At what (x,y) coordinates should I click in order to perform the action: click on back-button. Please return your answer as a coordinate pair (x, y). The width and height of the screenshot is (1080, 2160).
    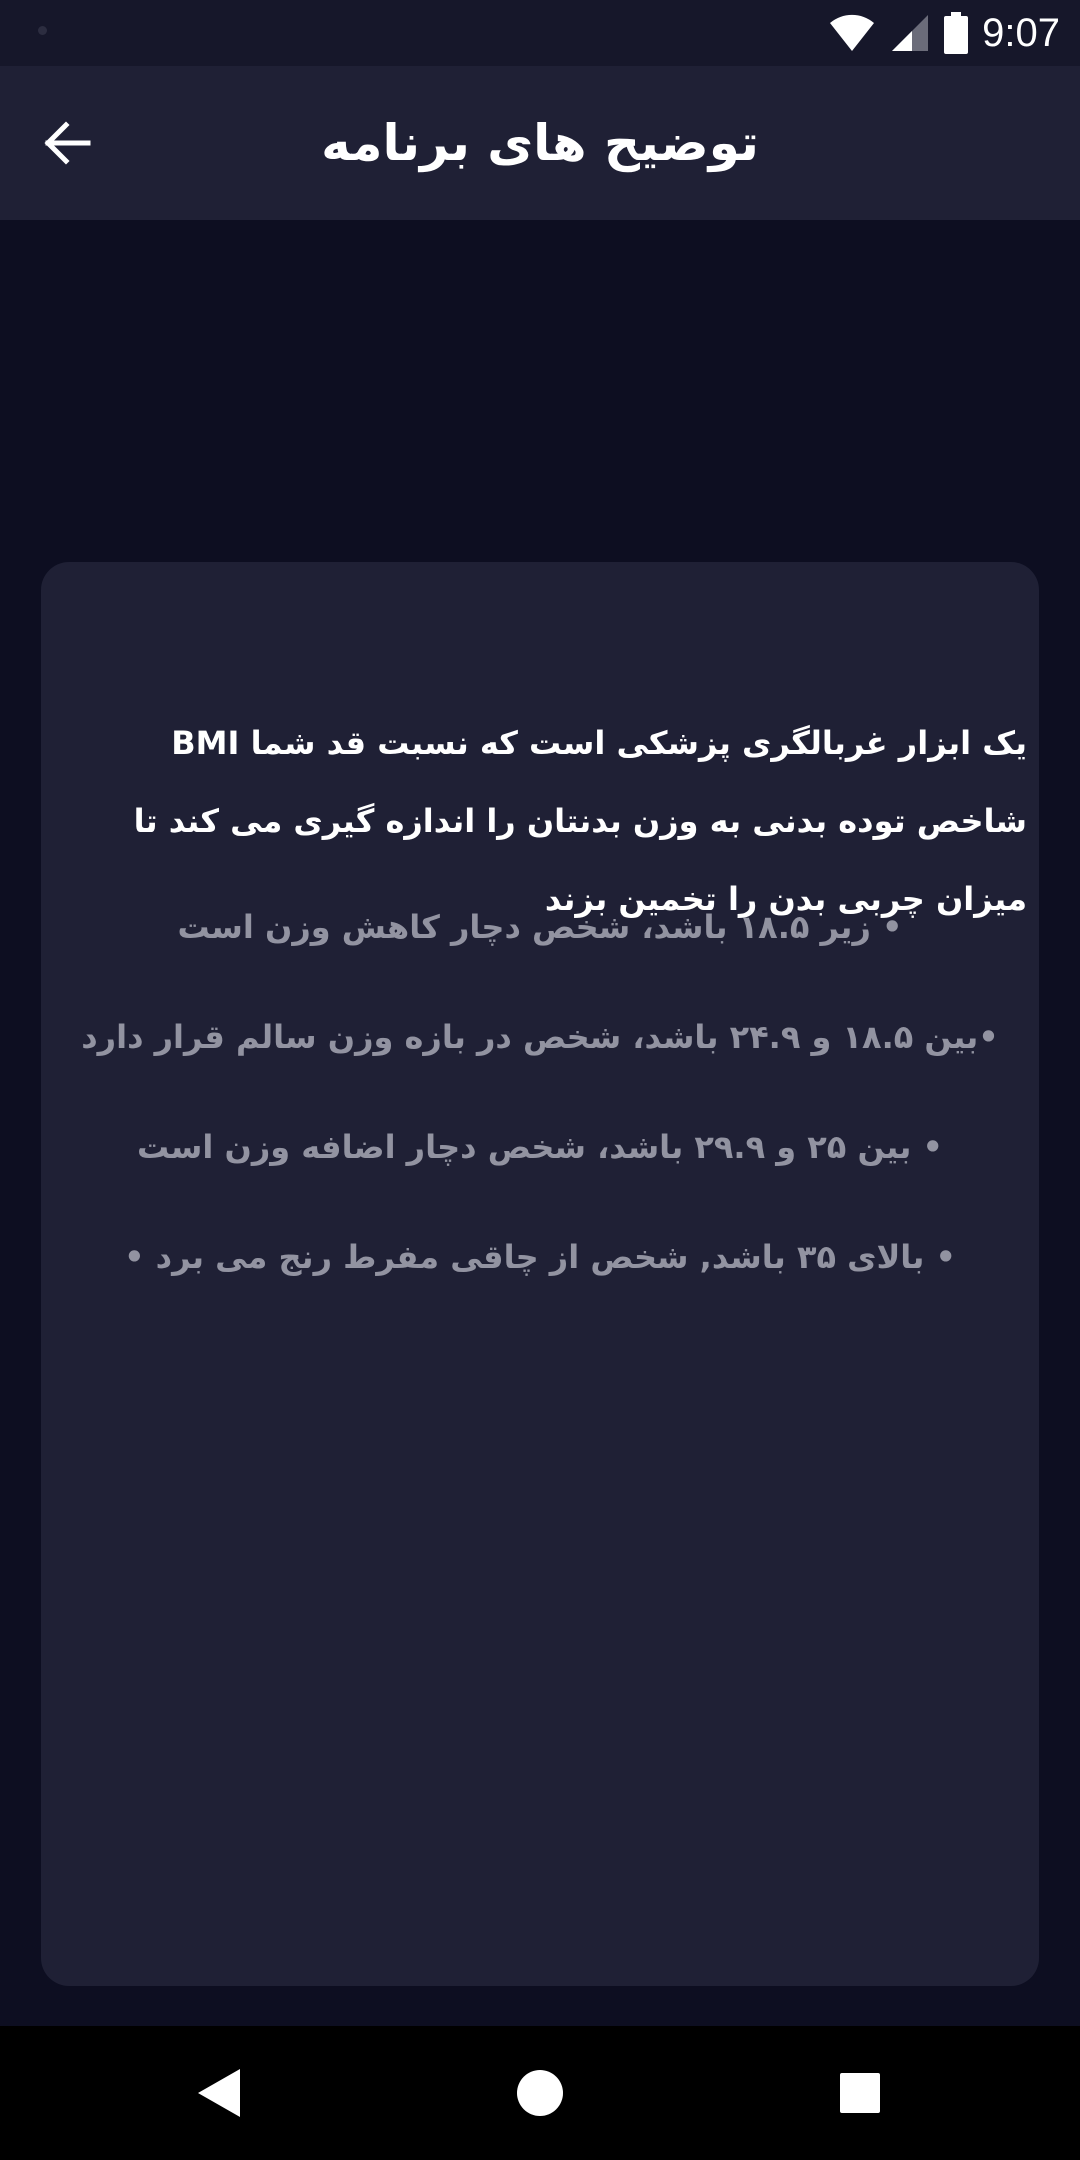
    Looking at the image, I should click on (67, 143).